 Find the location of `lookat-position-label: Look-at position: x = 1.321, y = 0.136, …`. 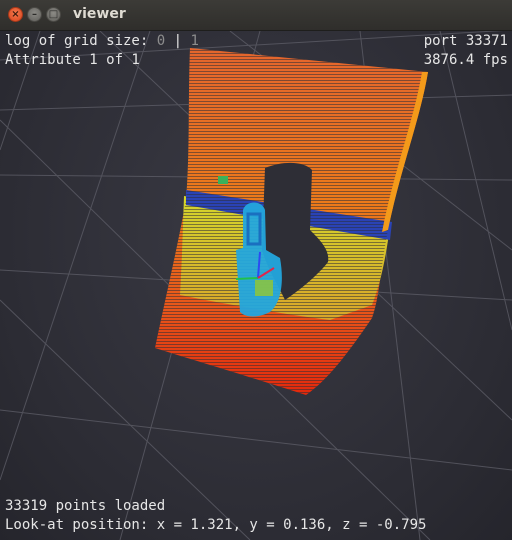

lookat-position-label: Look-at position: x = 1.321, y = 0.136, … is located at coordinates (216, 525).